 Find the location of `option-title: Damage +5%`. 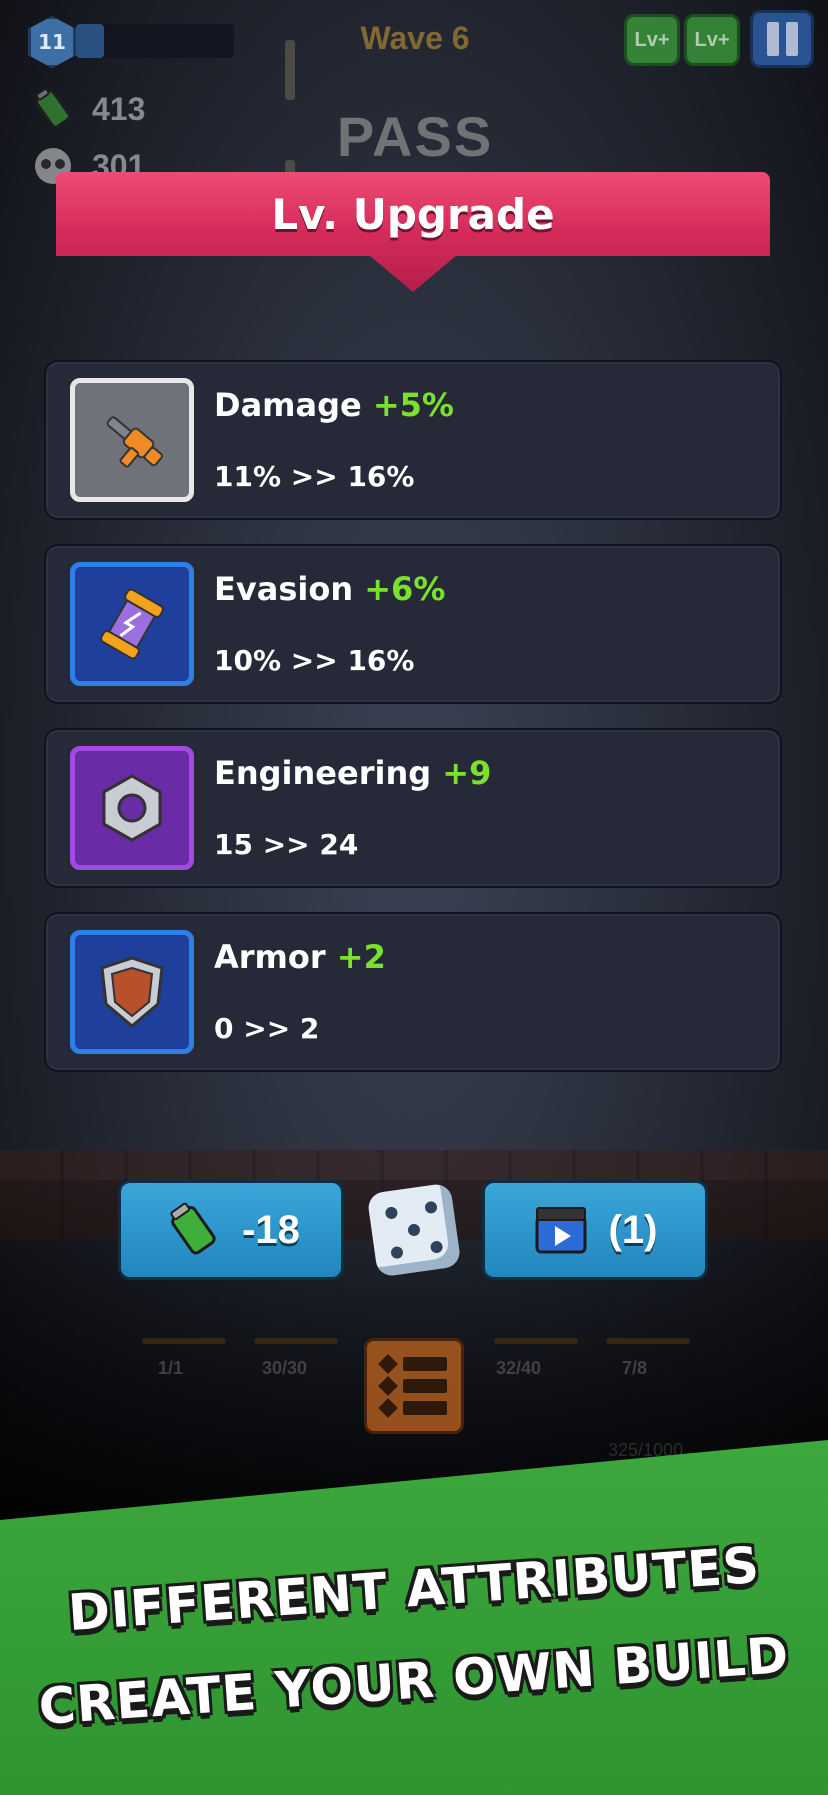

option-title: Damage +5% is located at coordinates (334, 405).